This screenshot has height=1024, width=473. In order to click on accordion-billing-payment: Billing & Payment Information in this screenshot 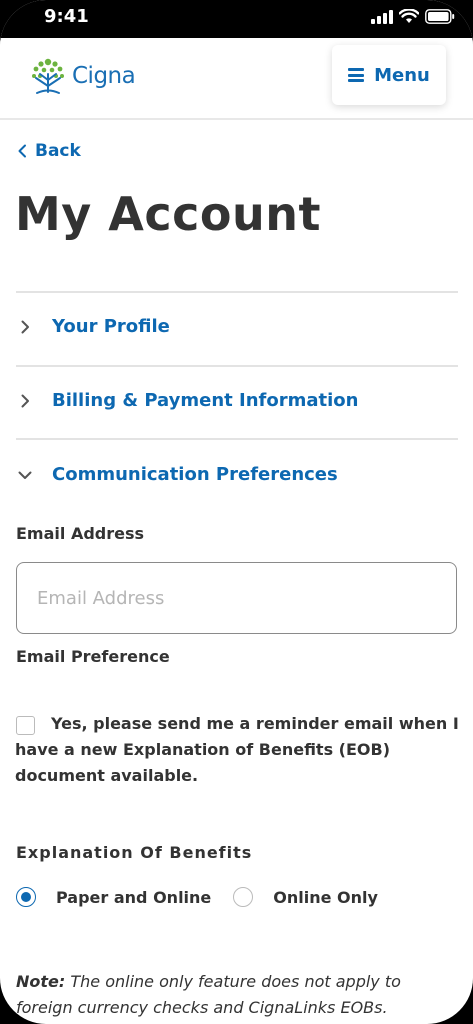, I will do `click(188, 400)`.